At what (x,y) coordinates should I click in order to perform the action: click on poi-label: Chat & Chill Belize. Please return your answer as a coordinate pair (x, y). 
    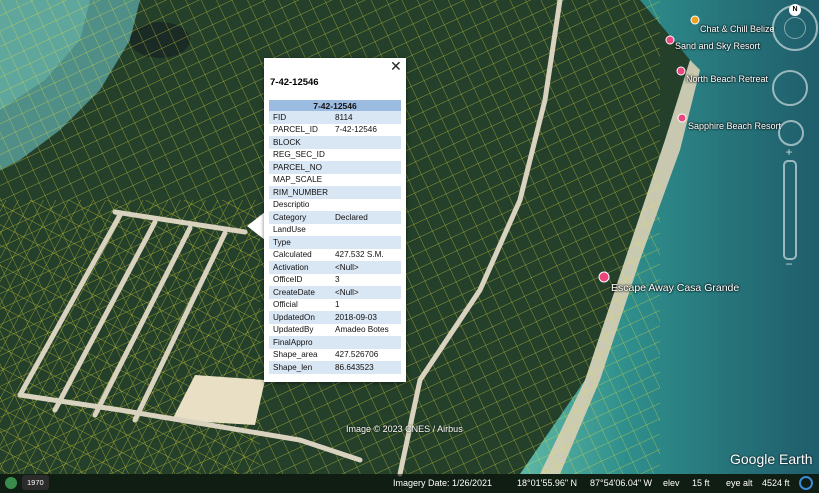
    Looking at the image, I should click on (737, 29).